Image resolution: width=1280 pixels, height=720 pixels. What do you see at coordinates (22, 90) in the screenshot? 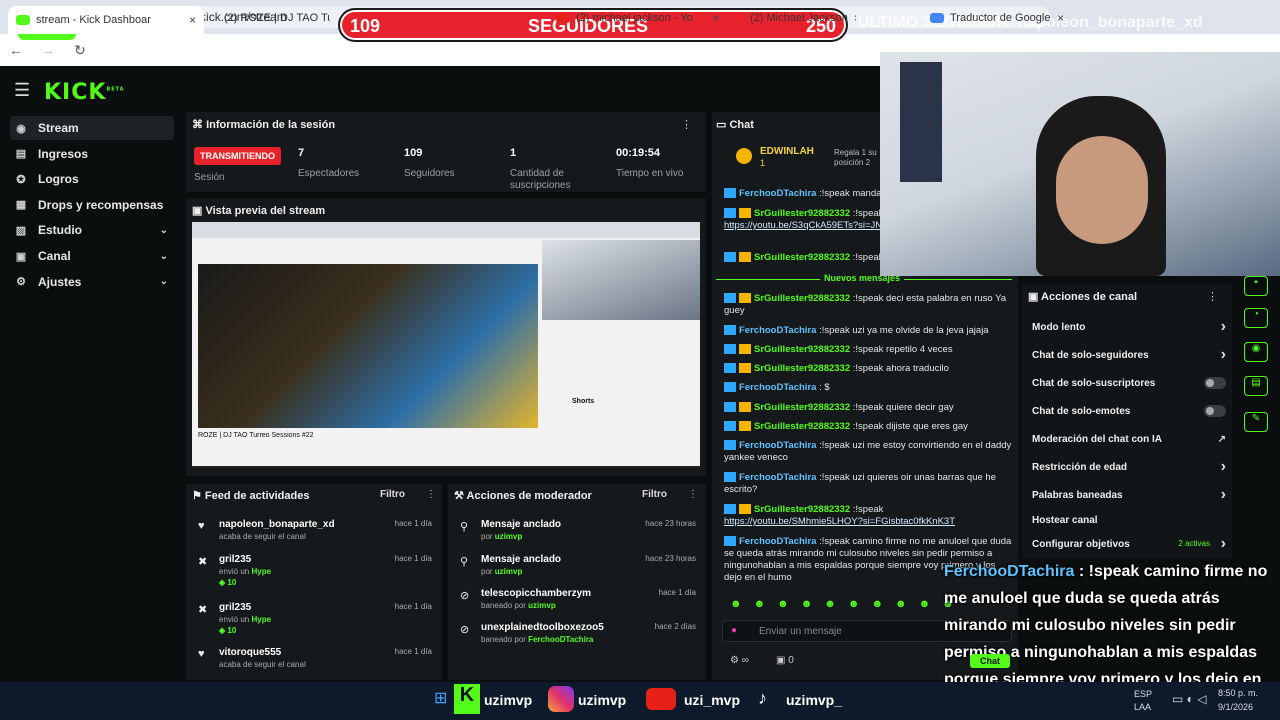
I see `menu-icon: ☰` at bounding box center [22, 90].